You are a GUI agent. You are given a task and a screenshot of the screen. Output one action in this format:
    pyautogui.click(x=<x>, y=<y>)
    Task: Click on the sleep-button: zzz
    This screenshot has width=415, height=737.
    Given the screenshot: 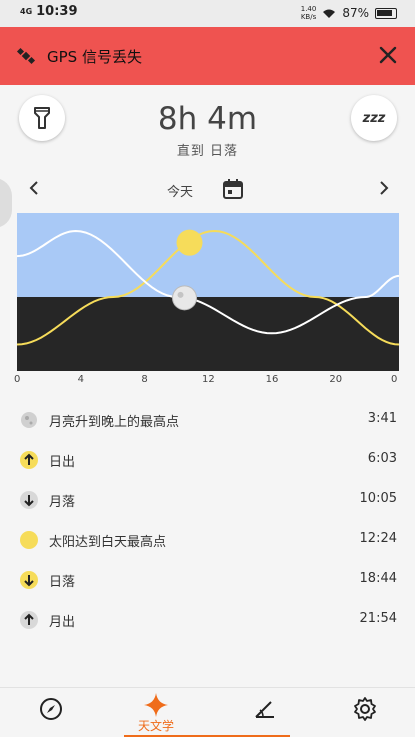 What is the action you would take?
    pyautogui.click(x=374, y=118)
    